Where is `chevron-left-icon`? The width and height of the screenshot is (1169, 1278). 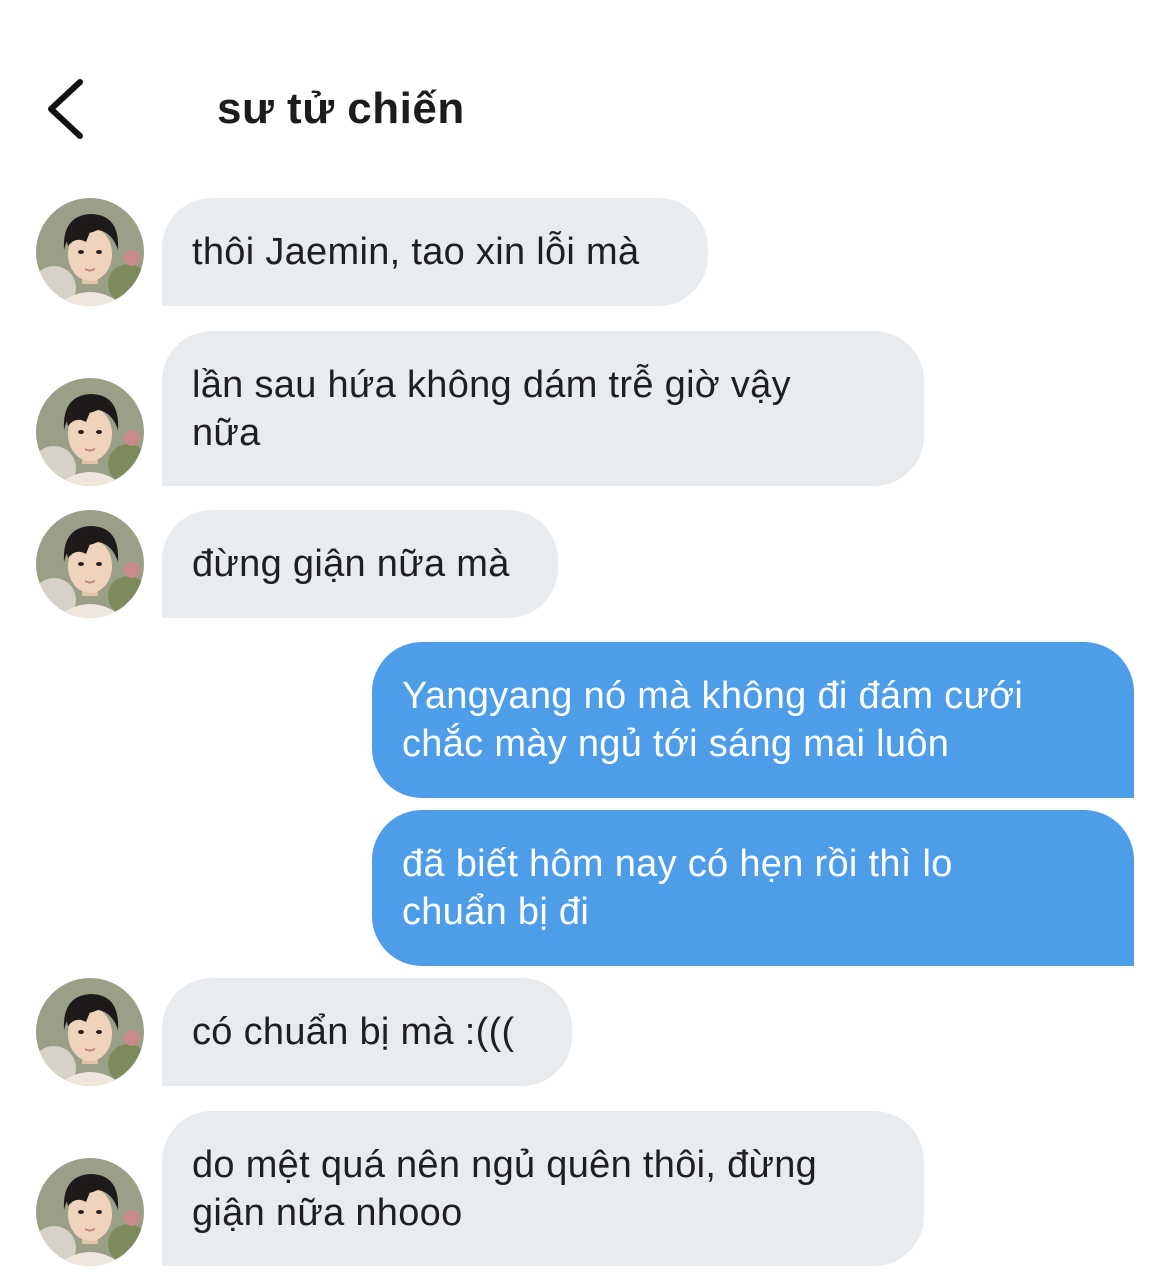
chevron-left-icon is located at coordinates (65, 109).